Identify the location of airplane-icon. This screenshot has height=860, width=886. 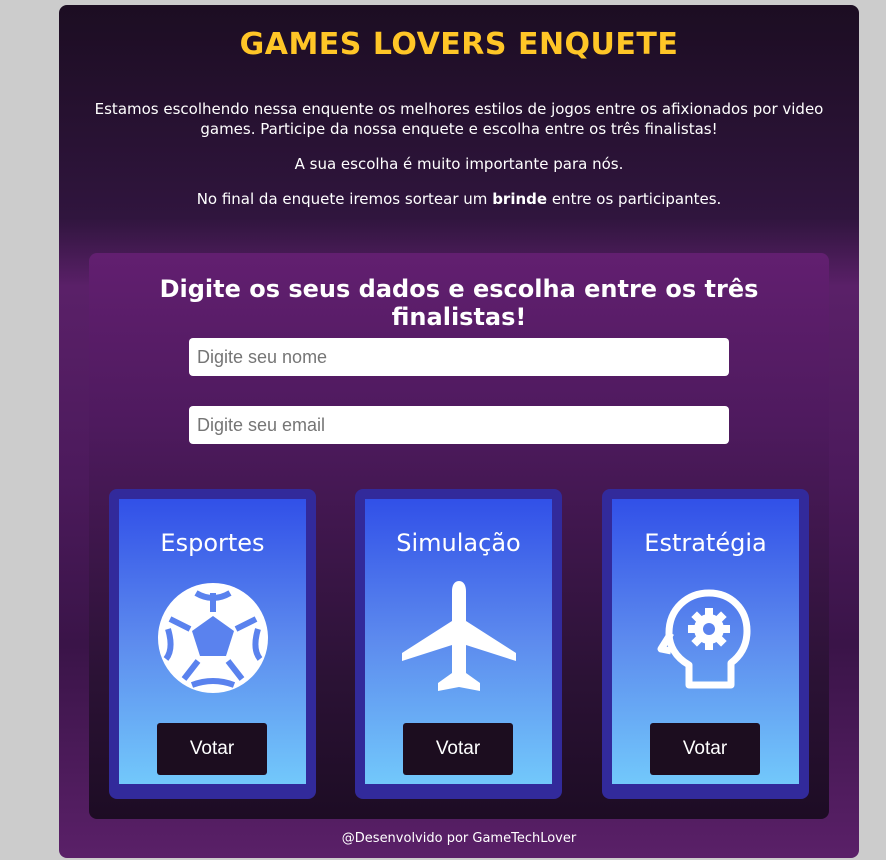
(459, 638).